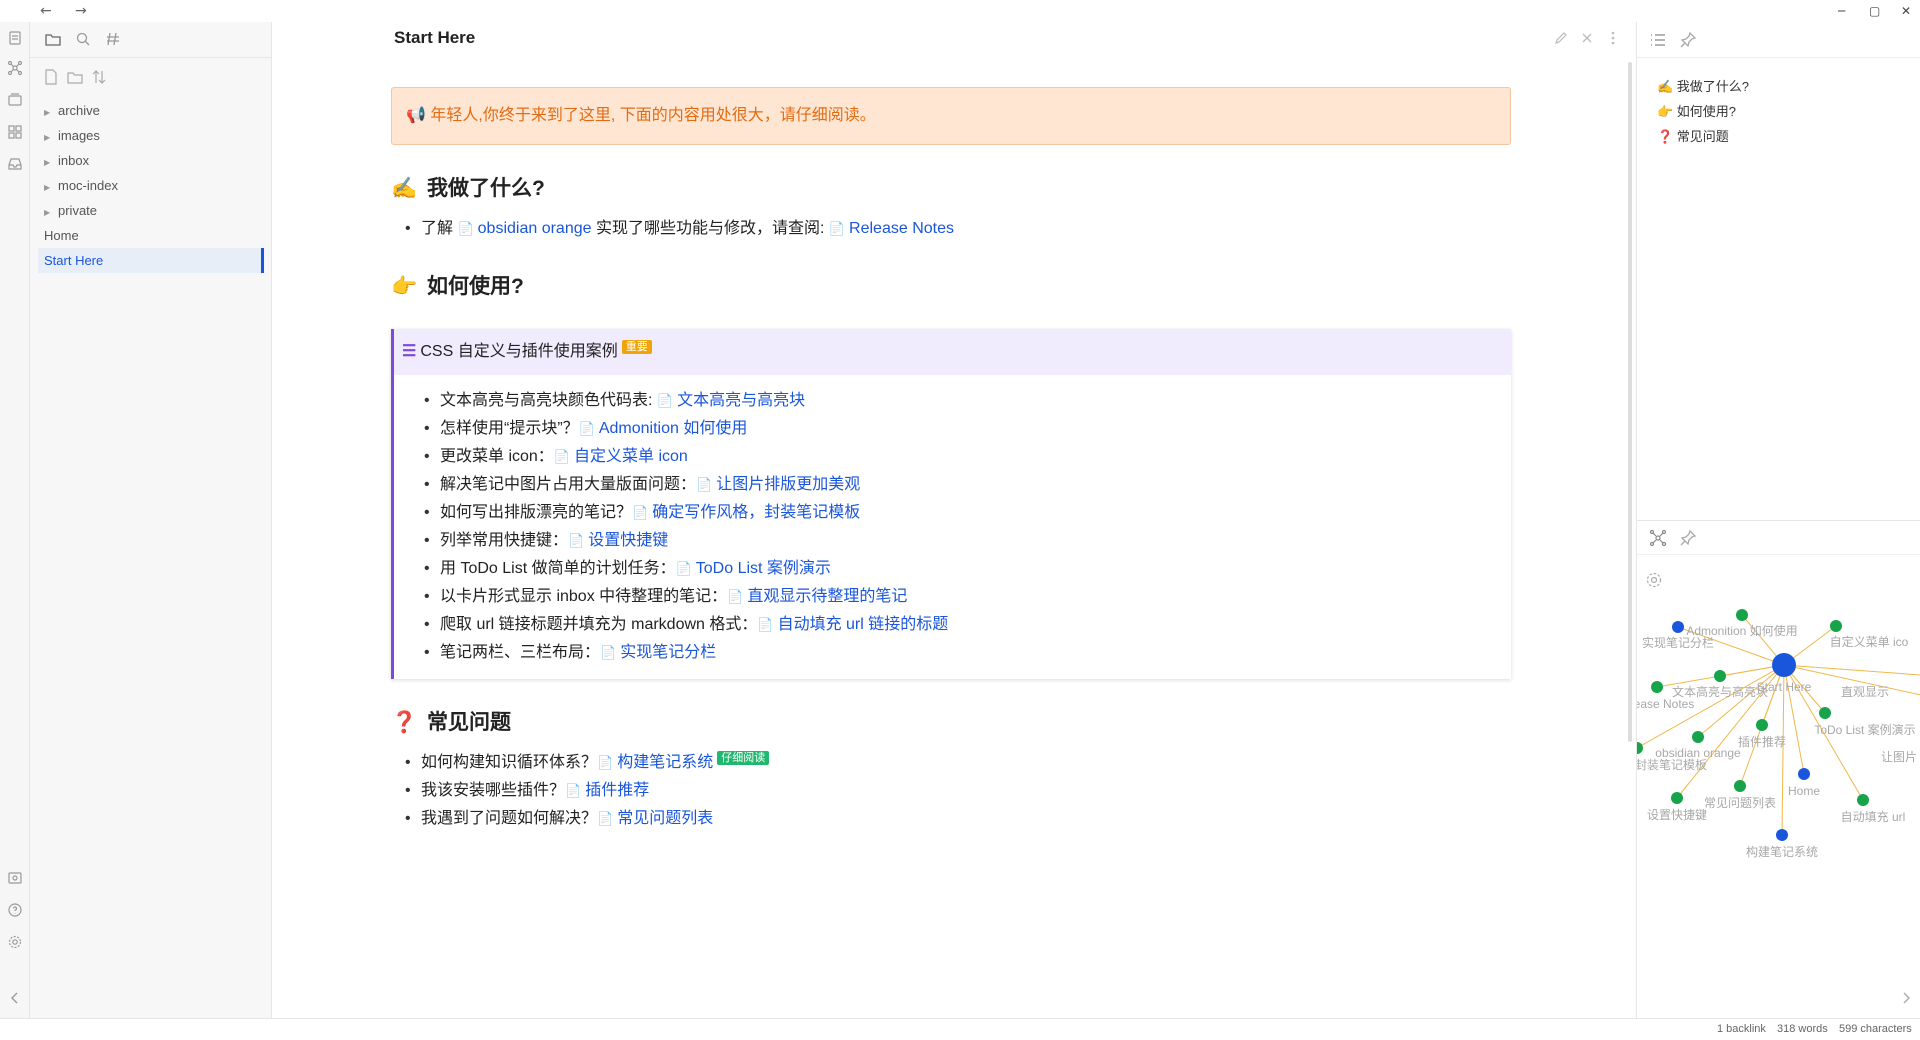 The height and width of the screenshot is (1040, 1920). What do you see at coordinates (618, 540) in the screenshot?
I see `internal-link: 📄 设置快捷键` at bounding box center [618, 540].